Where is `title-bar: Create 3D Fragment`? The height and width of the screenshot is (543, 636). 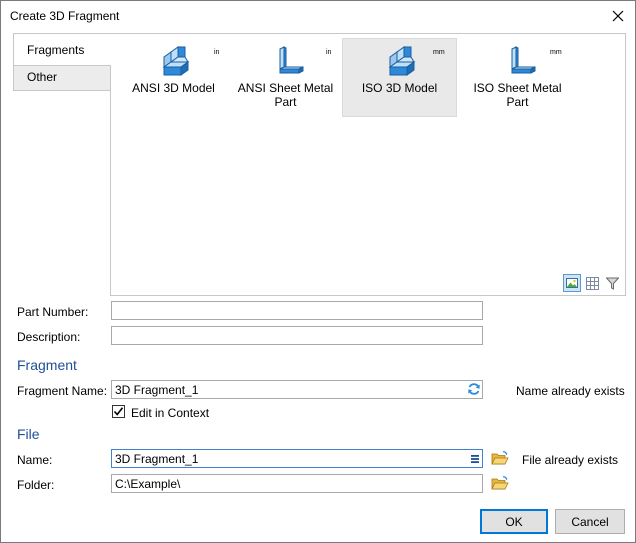
title-bar: Create 3D Fragment is located at coordinates (318, 16).